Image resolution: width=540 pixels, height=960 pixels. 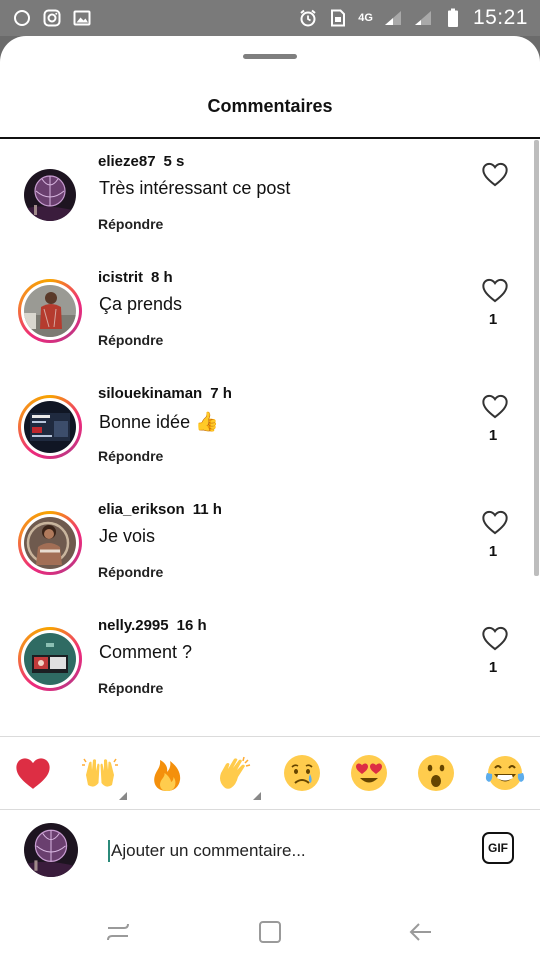 I want to click on comment-text: Bonne idée 👍, so click(x=159, y=422).